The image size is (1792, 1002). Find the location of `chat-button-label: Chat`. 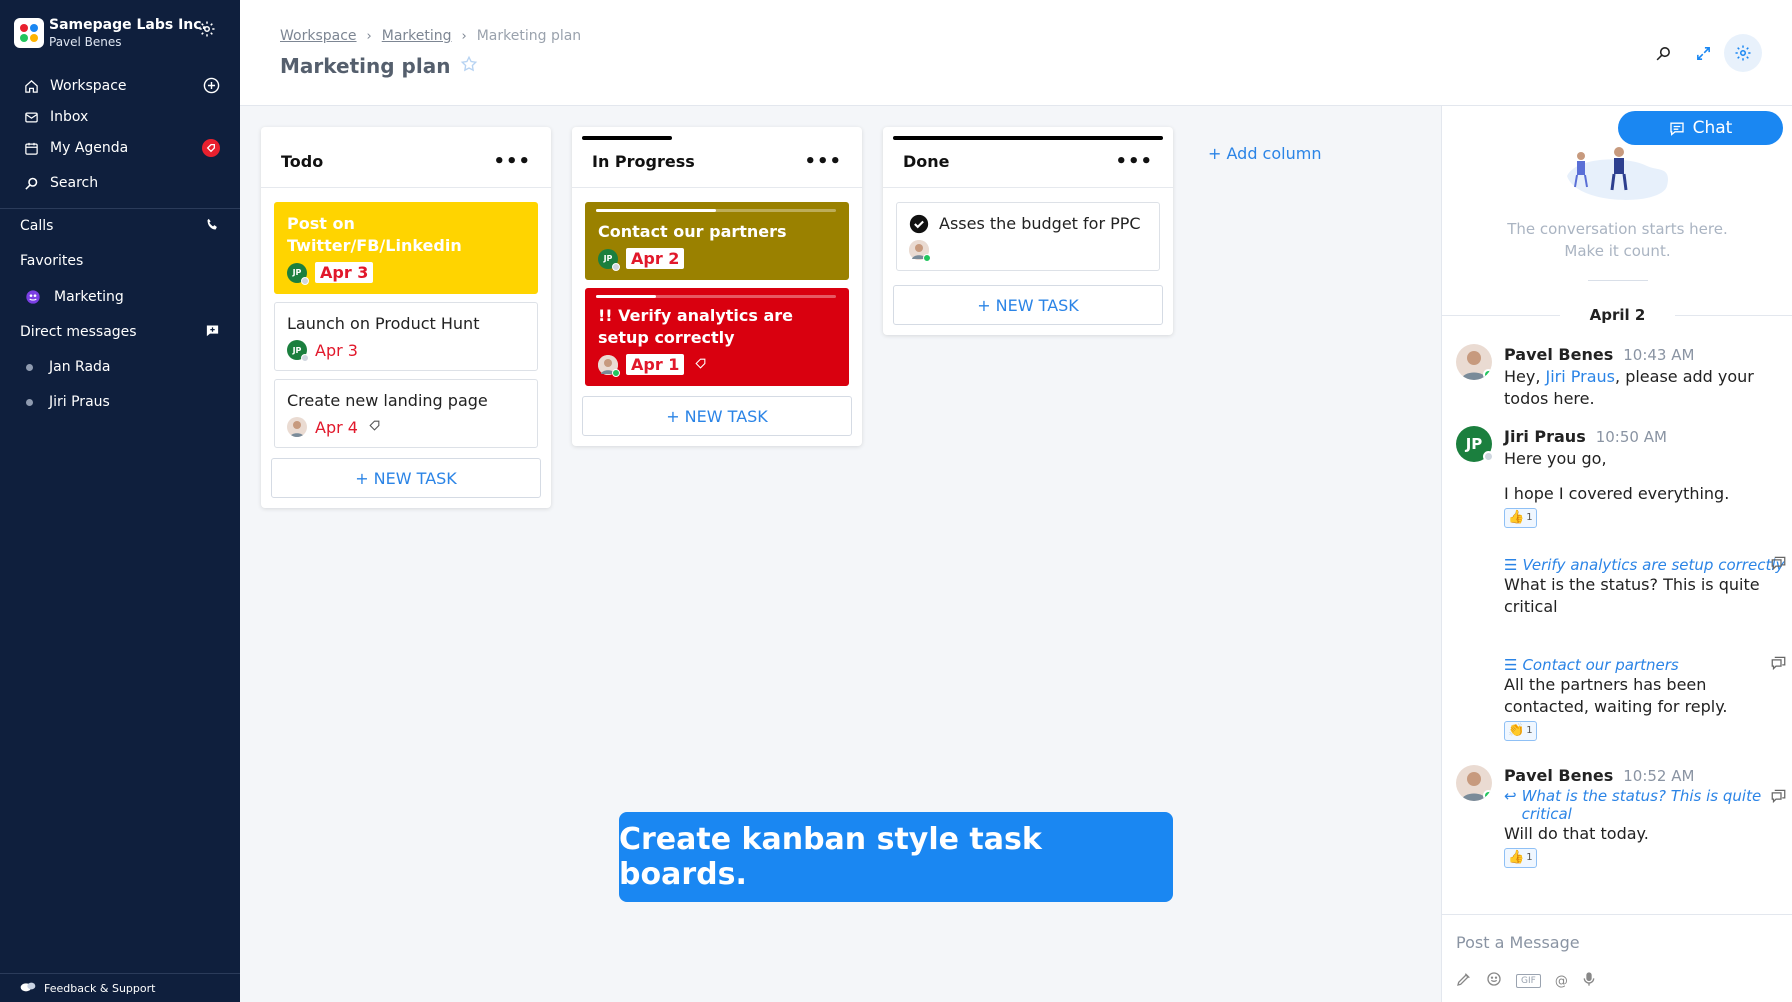

chat-button-label: Chat is located at coordinates (1712, 128).